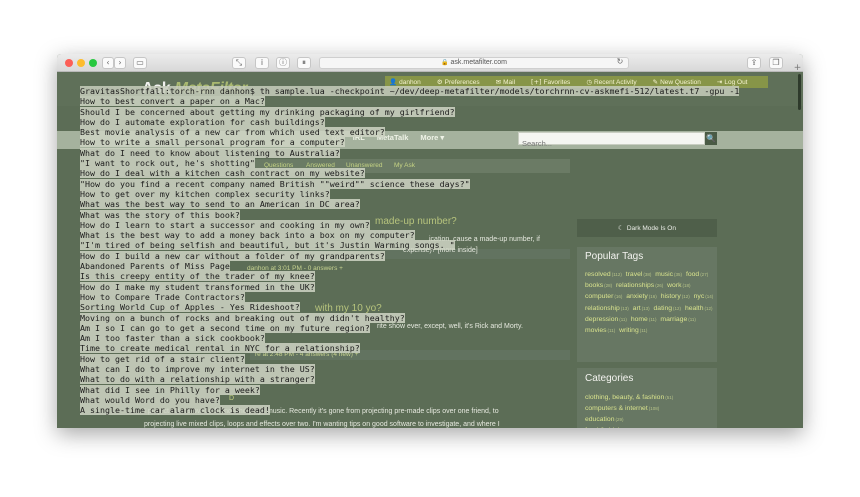 This screenshot has height=497, width=860. Describe the element at coordinates (160, 214) in the screenshot. I see `terminal-line-text: What was the story of this book?` at that location.